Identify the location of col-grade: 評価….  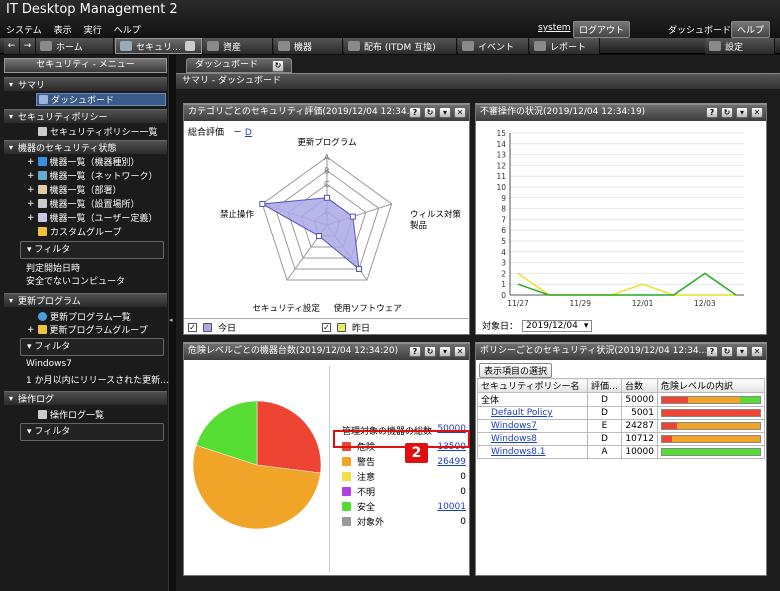
(604, 385).